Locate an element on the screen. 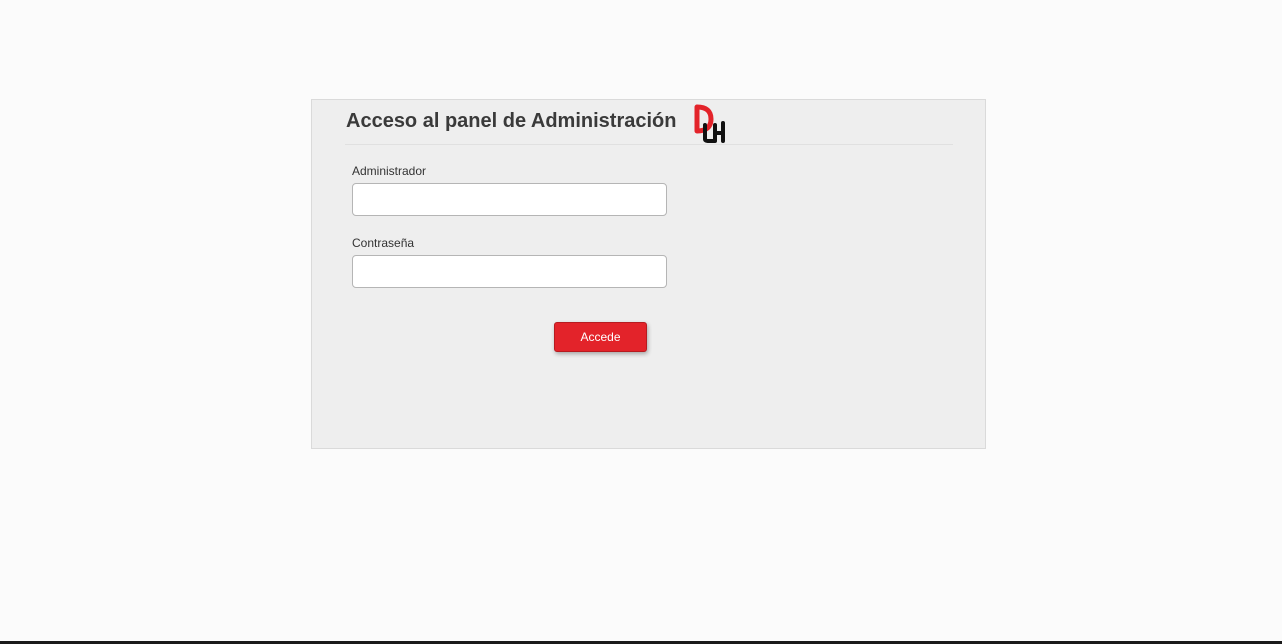 This screenshot has height=644, width=1282. admin-input is located at coordinates (509, 199).